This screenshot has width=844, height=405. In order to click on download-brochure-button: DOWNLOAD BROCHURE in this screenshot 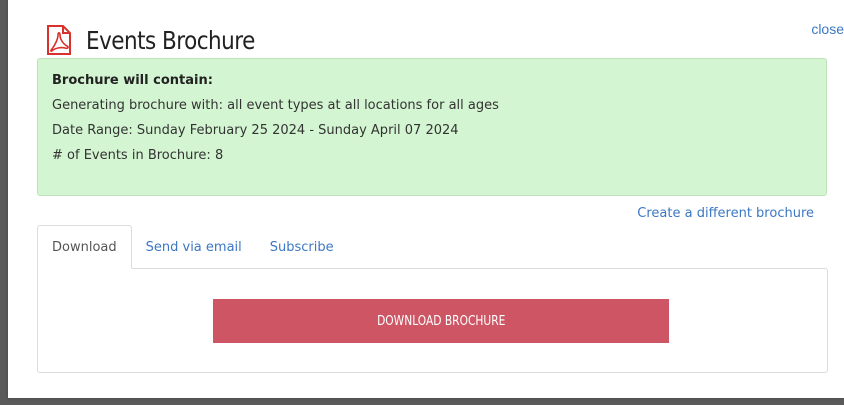, I will do `click(441, 321)`.